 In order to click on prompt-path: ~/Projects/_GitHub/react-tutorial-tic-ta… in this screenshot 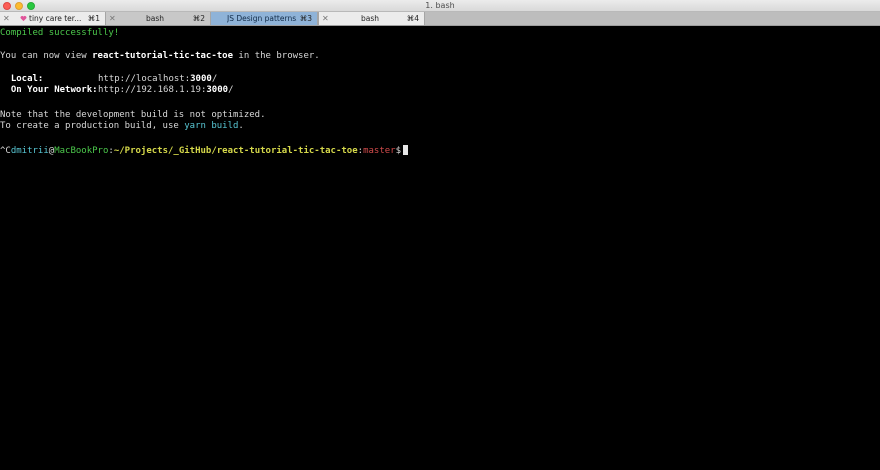, I will do `click(235, 151)`.